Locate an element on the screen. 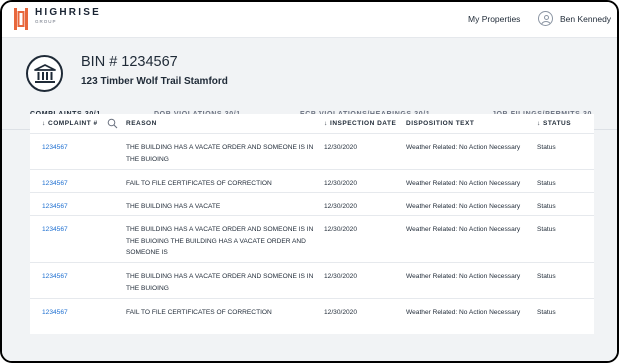 The width and height of the screenshot is (619, 363). property-address: 123 Timber Wolf Trail Stamford is located at coordinates (154, 81).